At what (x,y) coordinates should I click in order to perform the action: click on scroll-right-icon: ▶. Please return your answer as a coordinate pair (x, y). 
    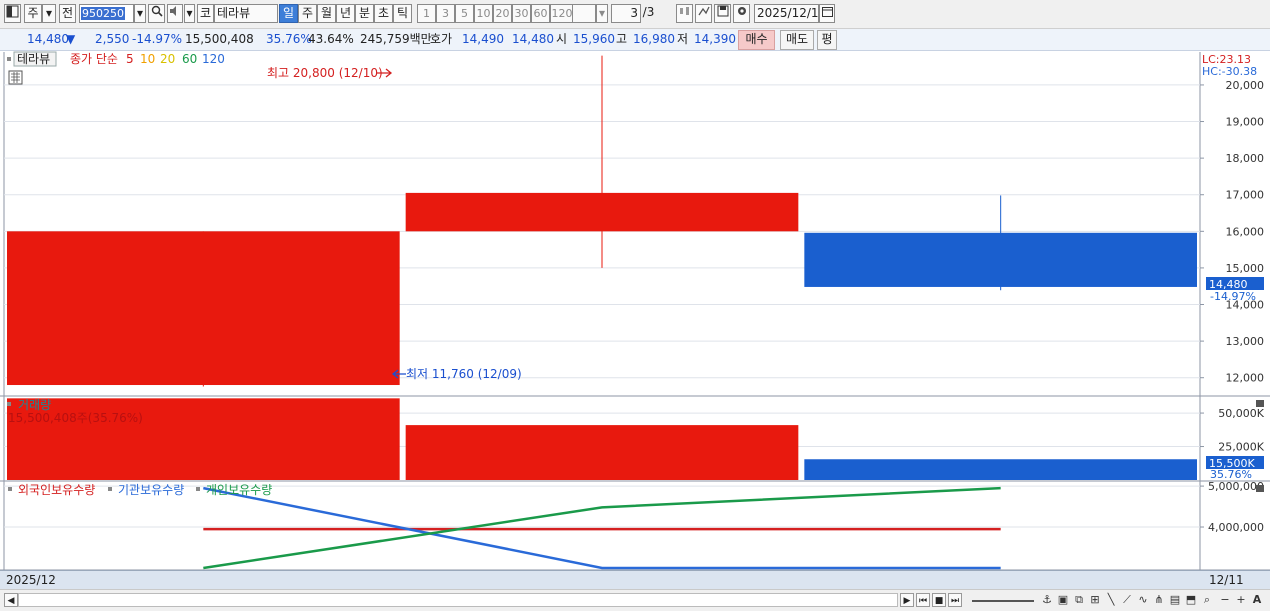
    Looking at the image, I should click on (907, 600).